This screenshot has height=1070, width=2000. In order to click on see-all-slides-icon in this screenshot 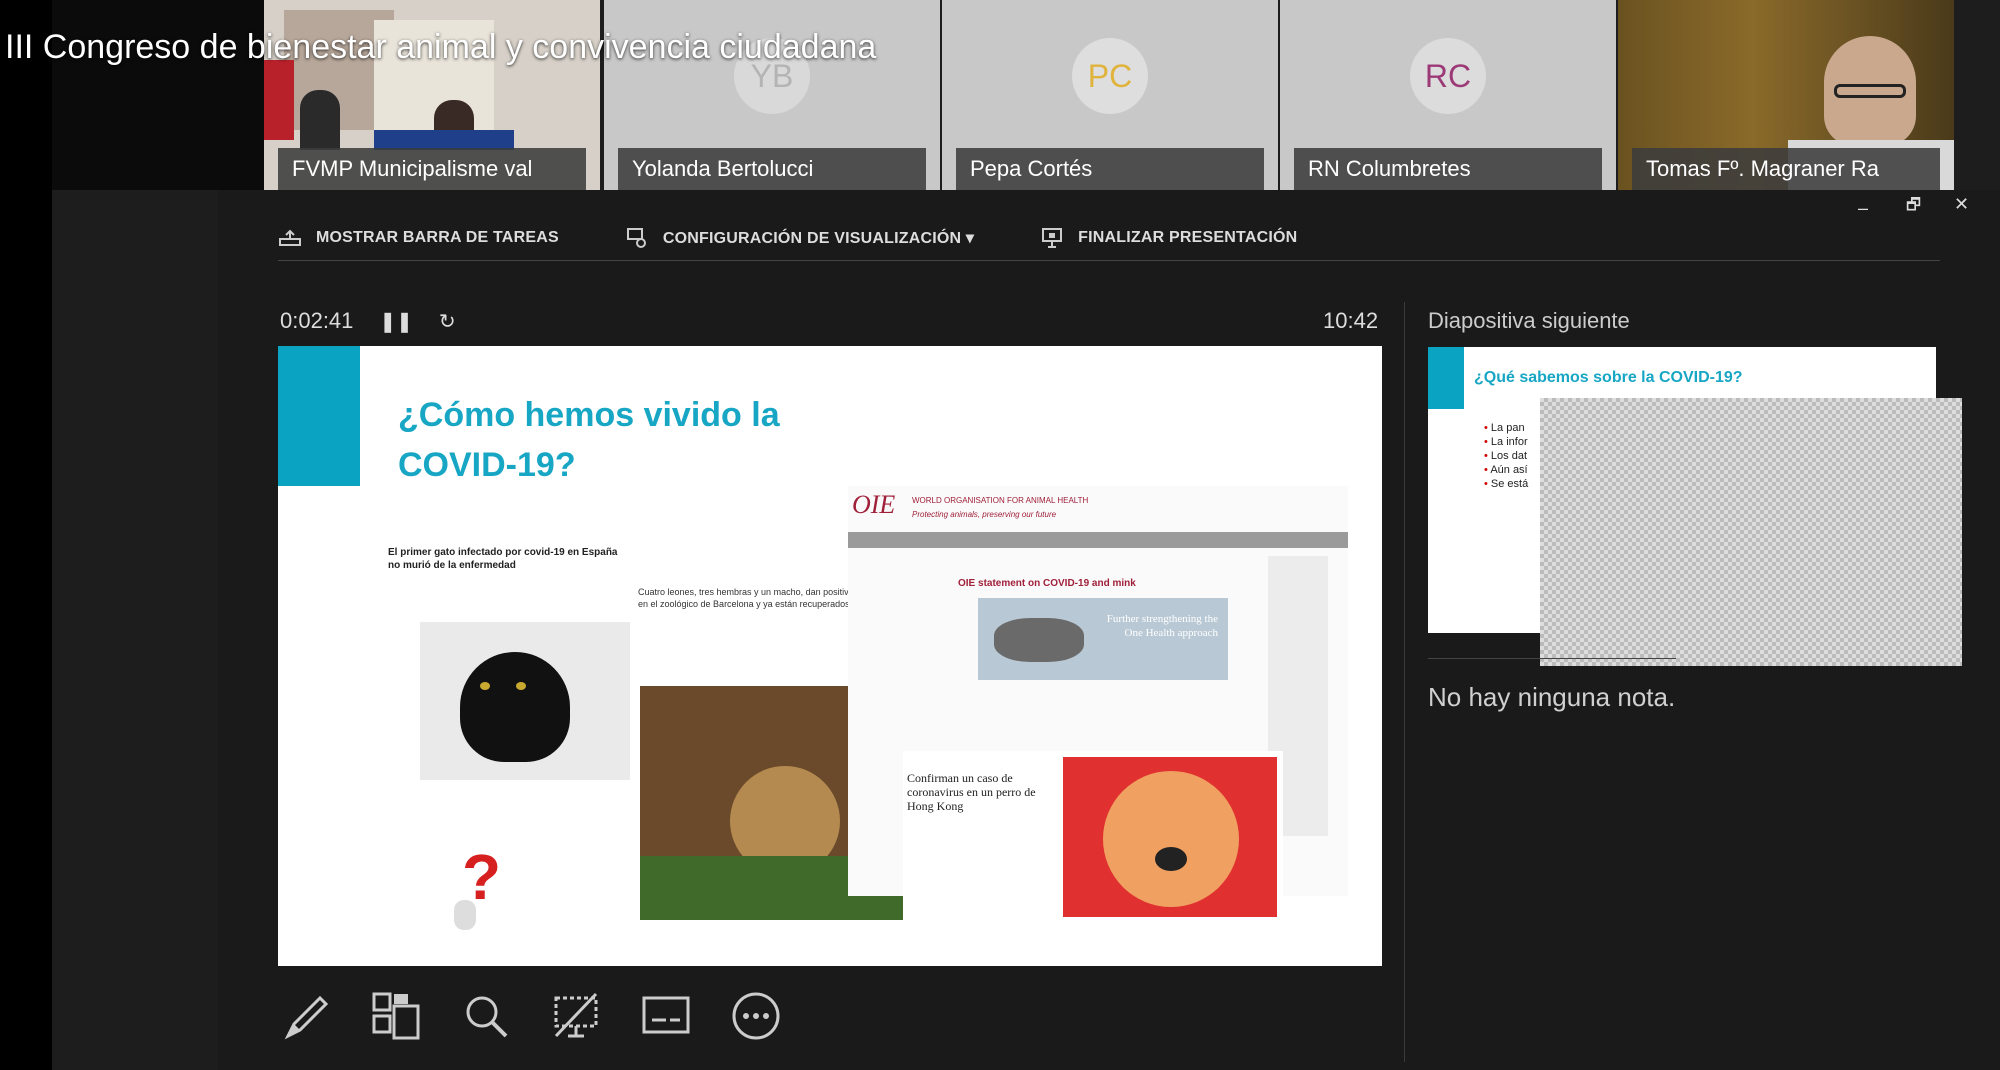, I will do `click(396, 1016)`.